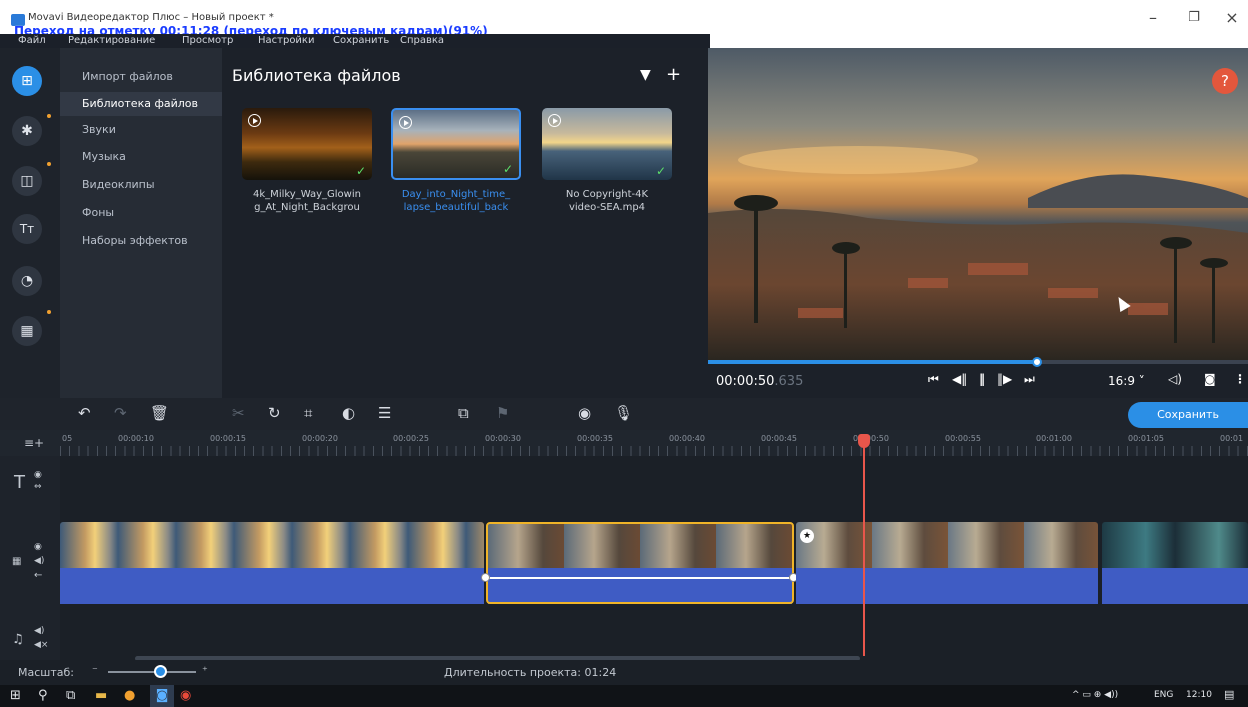  I want to click on movavi-taskbar-icon: ◙, so click(162, 696).